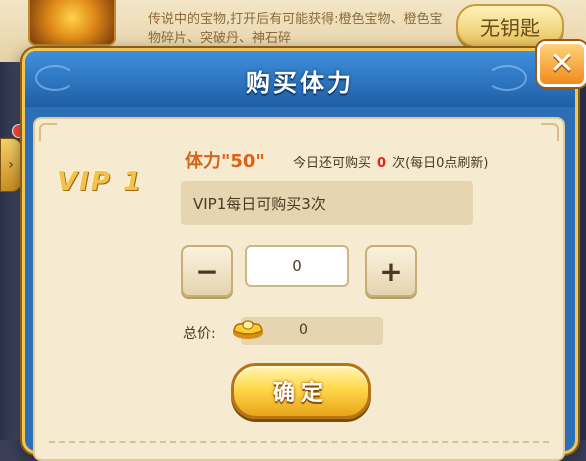 This screenshot has width=586, height=461. Describe the element at coordinates (248, 329) in the screenshot. I see `gold-ingot-icon` at that location.